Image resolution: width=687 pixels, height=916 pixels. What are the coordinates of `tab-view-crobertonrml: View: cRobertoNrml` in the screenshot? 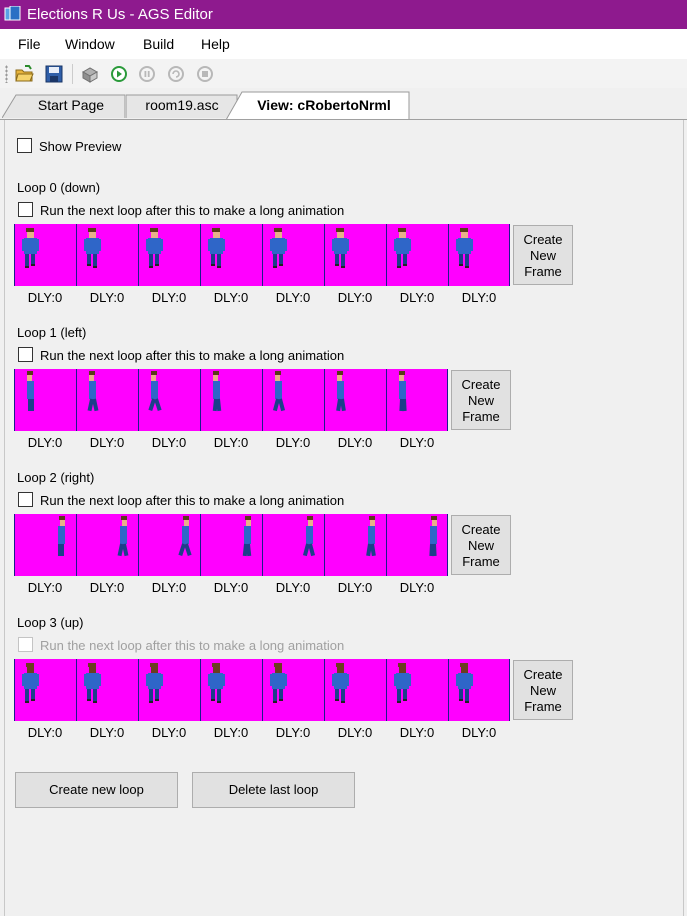 It's located at (318, 105).